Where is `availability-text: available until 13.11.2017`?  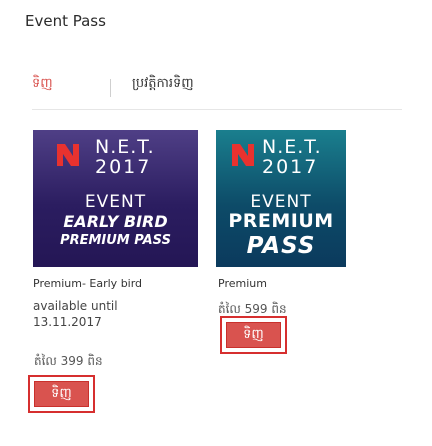
availability-text: available until 13.11.2017 is located at coordinates (75, 314).